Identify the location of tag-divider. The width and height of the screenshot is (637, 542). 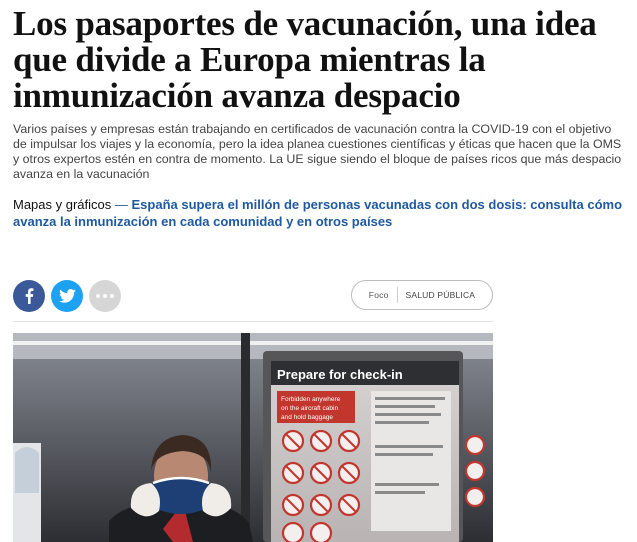
(397, 295).